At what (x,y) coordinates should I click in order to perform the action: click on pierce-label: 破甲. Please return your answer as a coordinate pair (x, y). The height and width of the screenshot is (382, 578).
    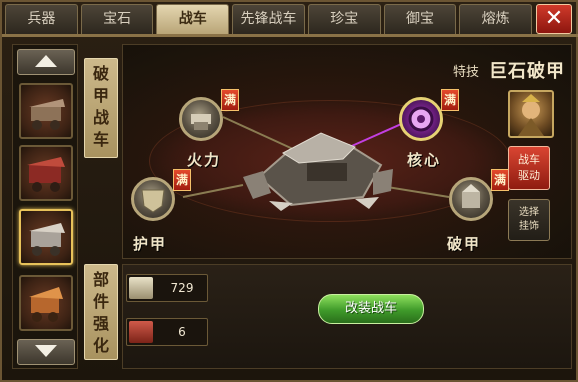
    Looking at the image, I should click on (464, 244).